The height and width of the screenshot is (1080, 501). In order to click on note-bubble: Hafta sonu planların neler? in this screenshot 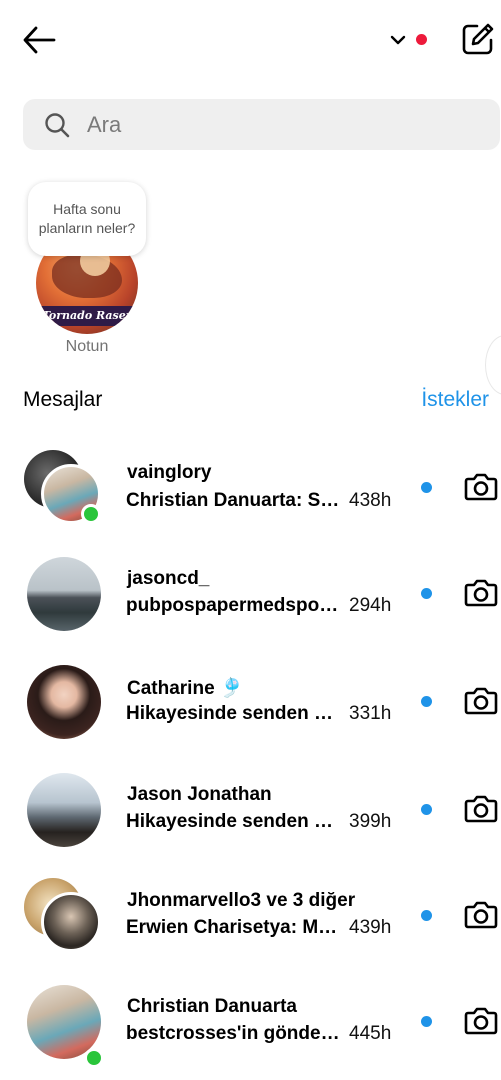, I will do `click(87, 219)`.